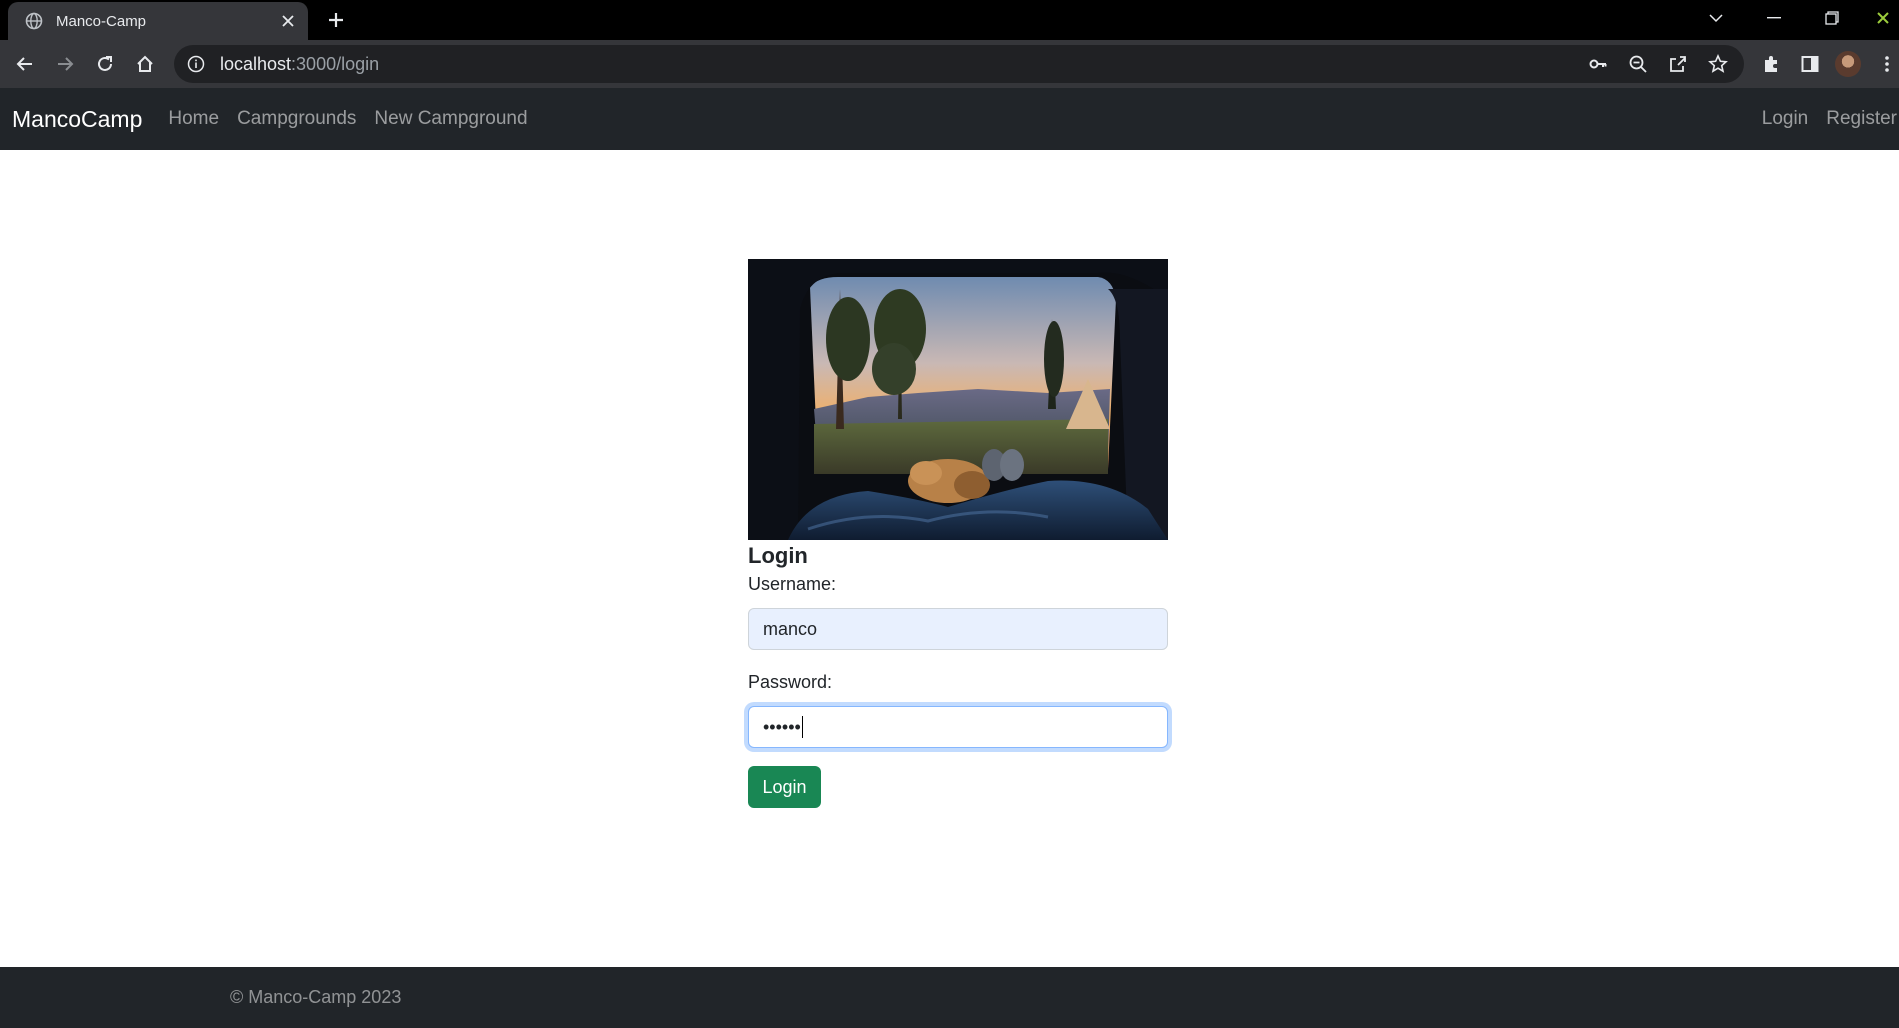  Describe the element at coordinates (1832, 18) in the screenshot. I see `restore-icon` at that location.